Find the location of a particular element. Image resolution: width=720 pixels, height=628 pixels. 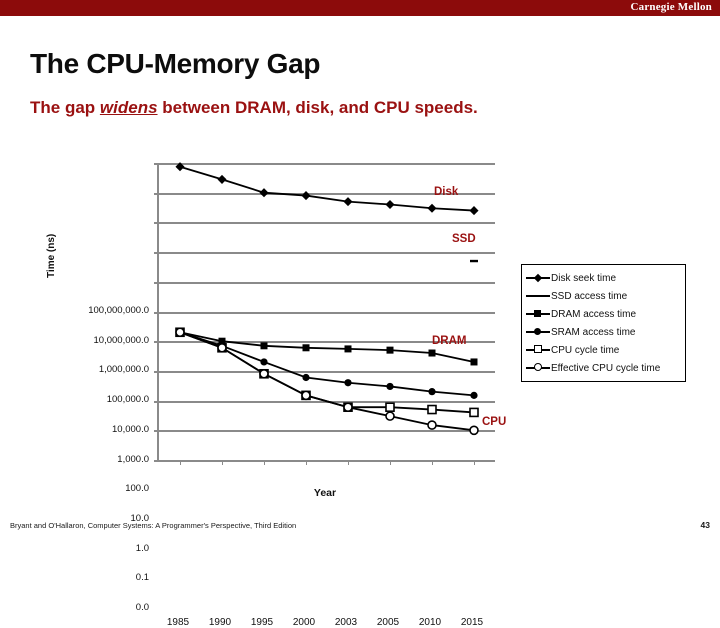

y-tick-label: 100.0 is located at coordinates (137, 488).